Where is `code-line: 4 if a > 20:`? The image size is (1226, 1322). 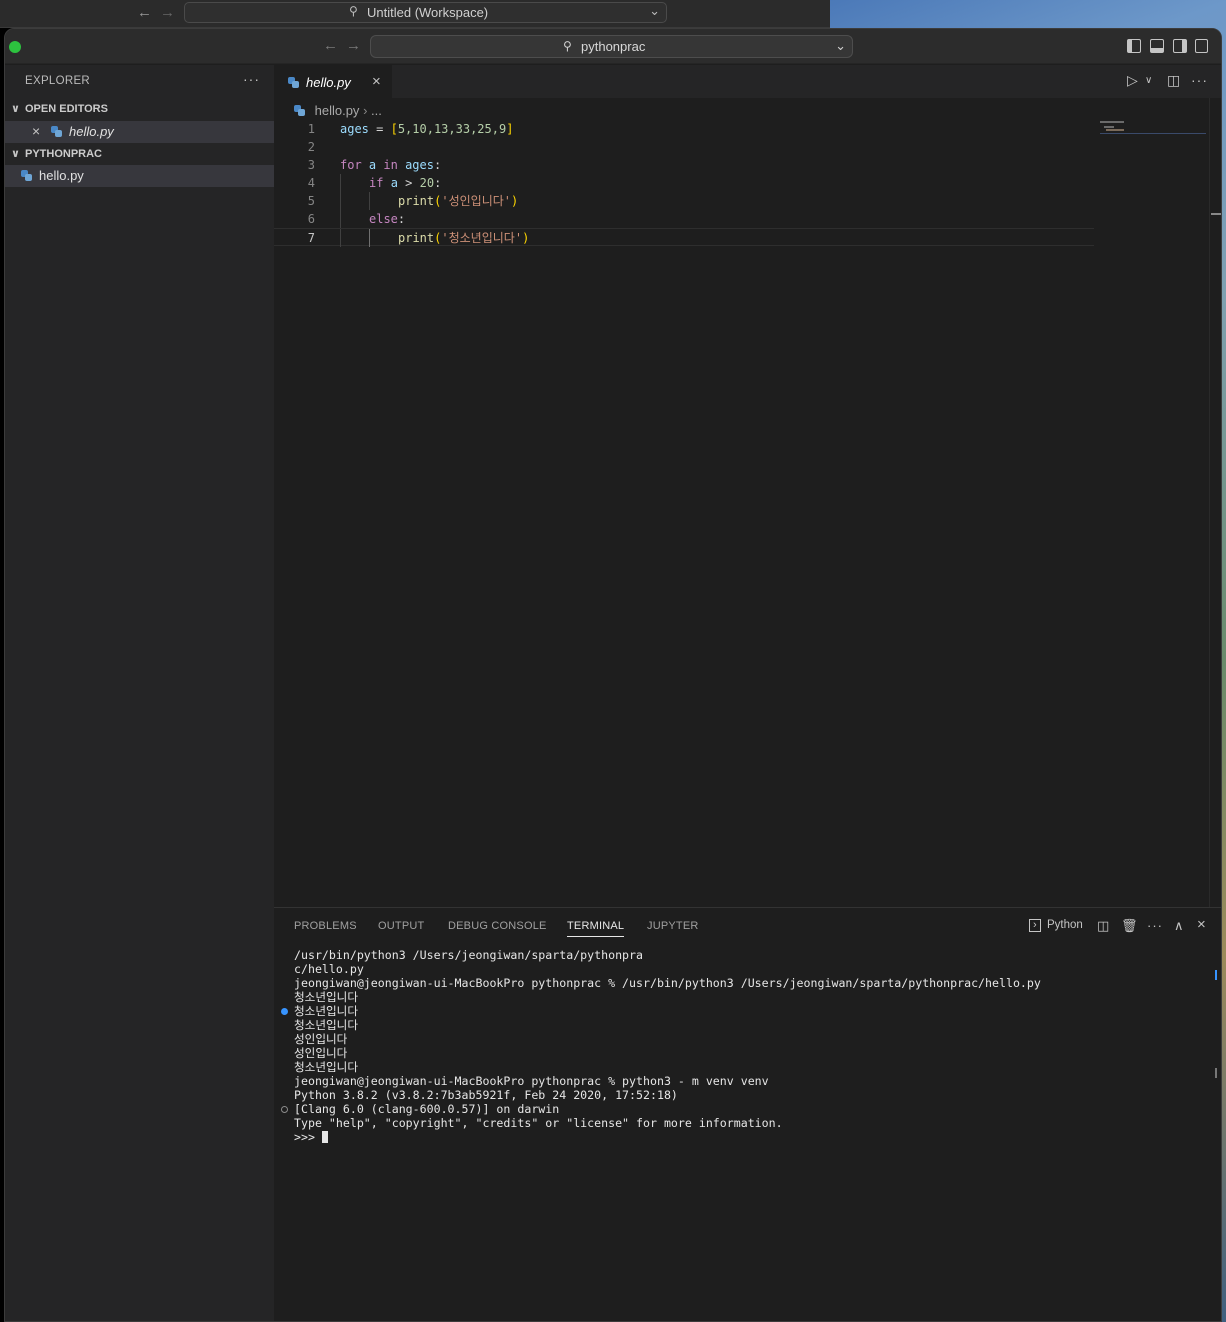
code-line: 4 if a > 20: is located at coordinates (747, 183).